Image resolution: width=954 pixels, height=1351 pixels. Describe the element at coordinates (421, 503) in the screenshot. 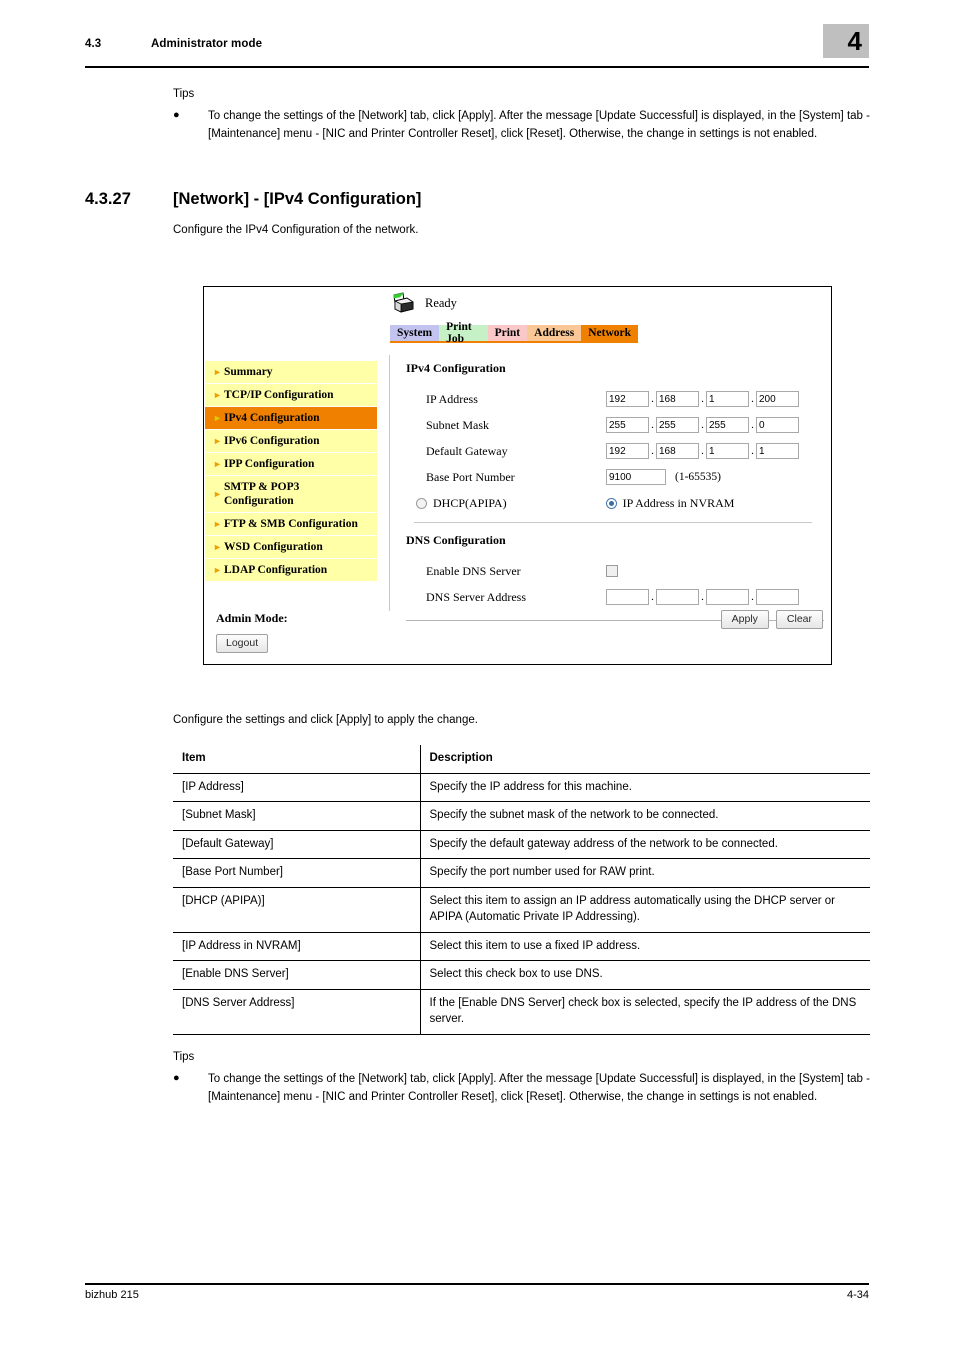

I see `dhcp-apipa-radio` at that location.